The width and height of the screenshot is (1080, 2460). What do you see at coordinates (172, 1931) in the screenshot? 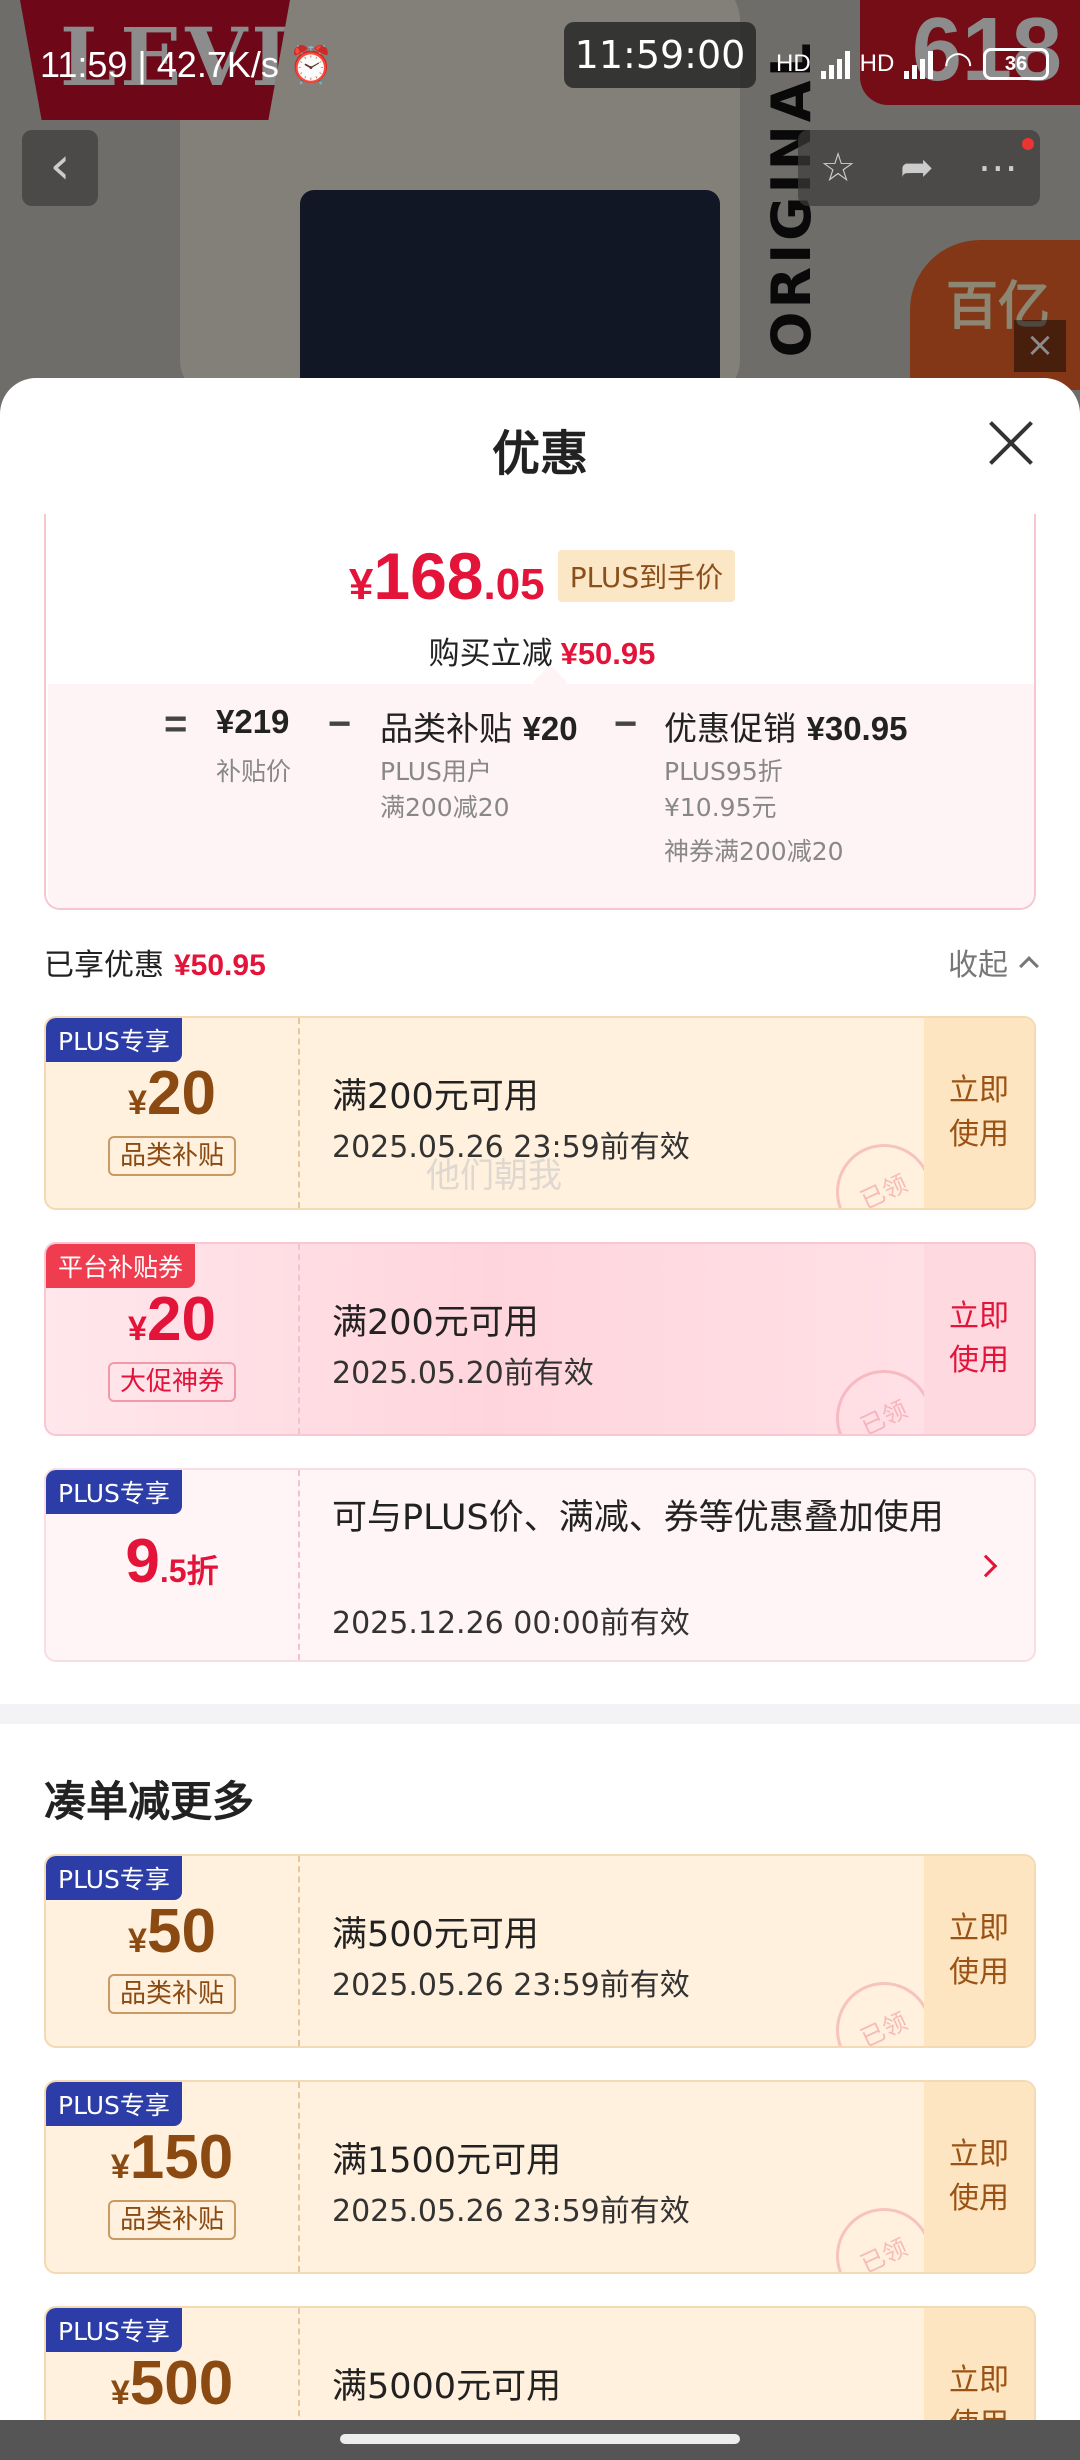
I see `coupon-amount: ¥50` at bounding box center [172, 1931].